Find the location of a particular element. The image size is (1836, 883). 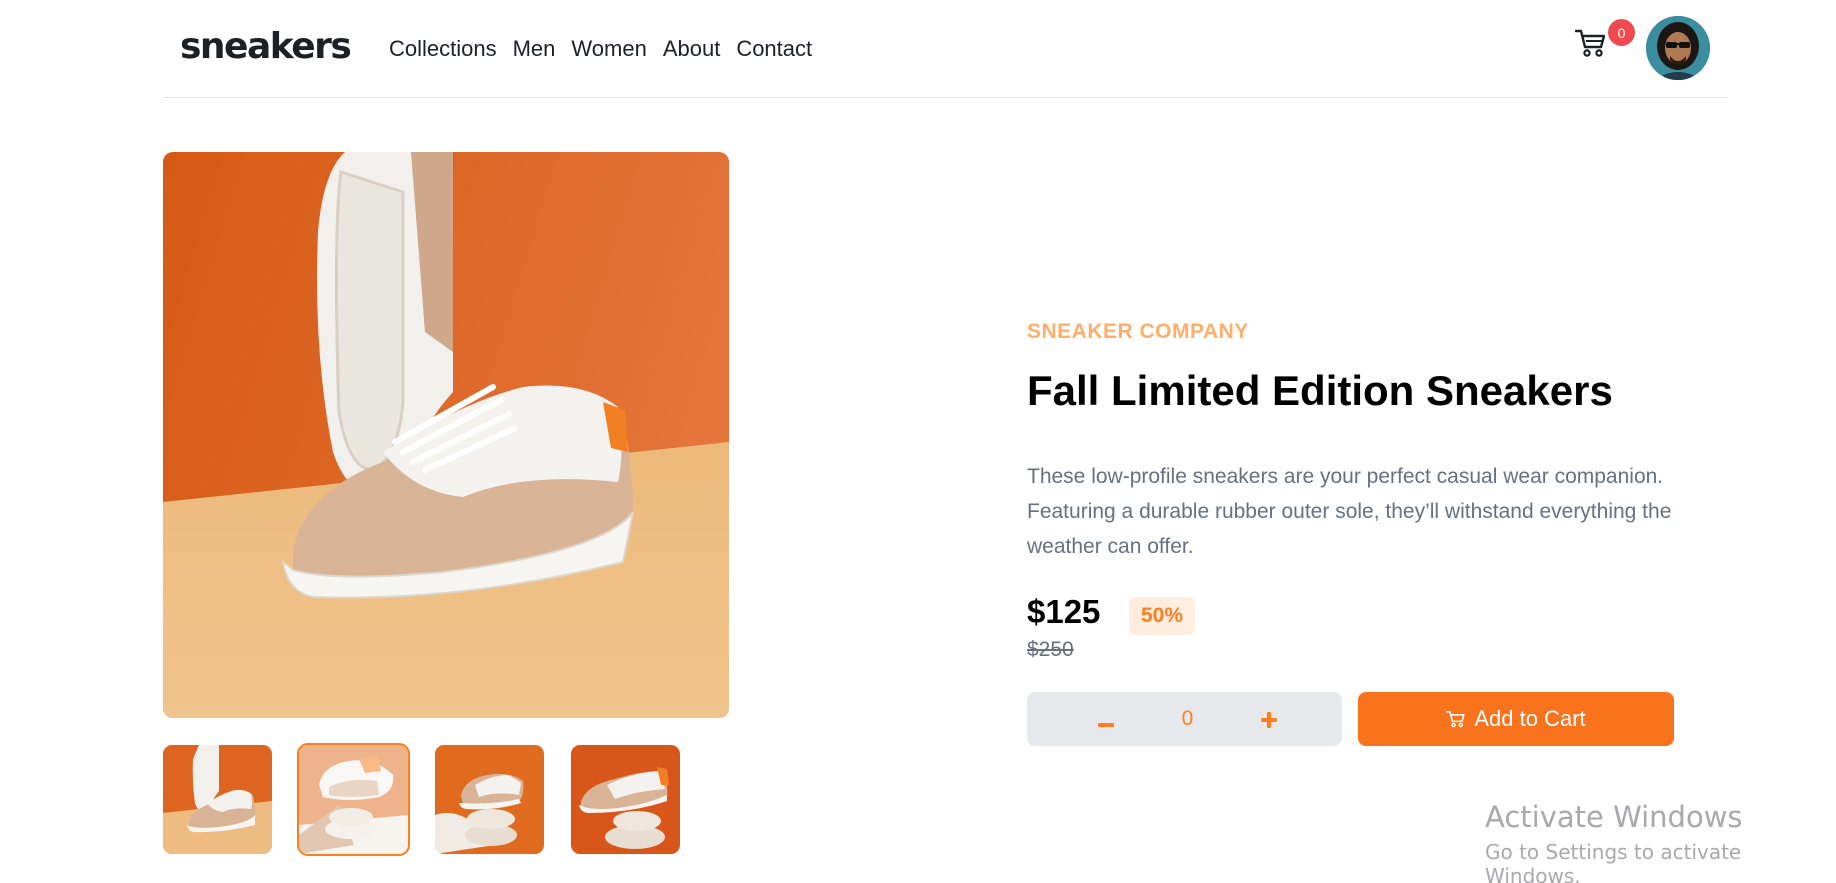

minus-icon is located at coordinates (1106, 725).